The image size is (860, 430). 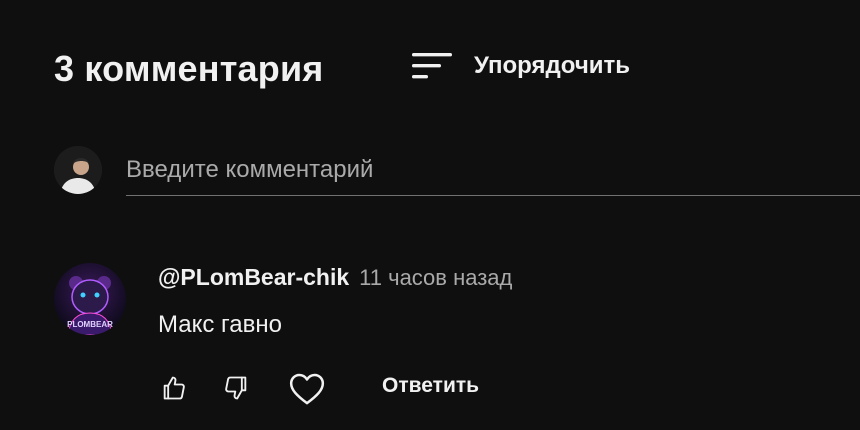 I want to click on heart-button, so click(x=307, y=389).